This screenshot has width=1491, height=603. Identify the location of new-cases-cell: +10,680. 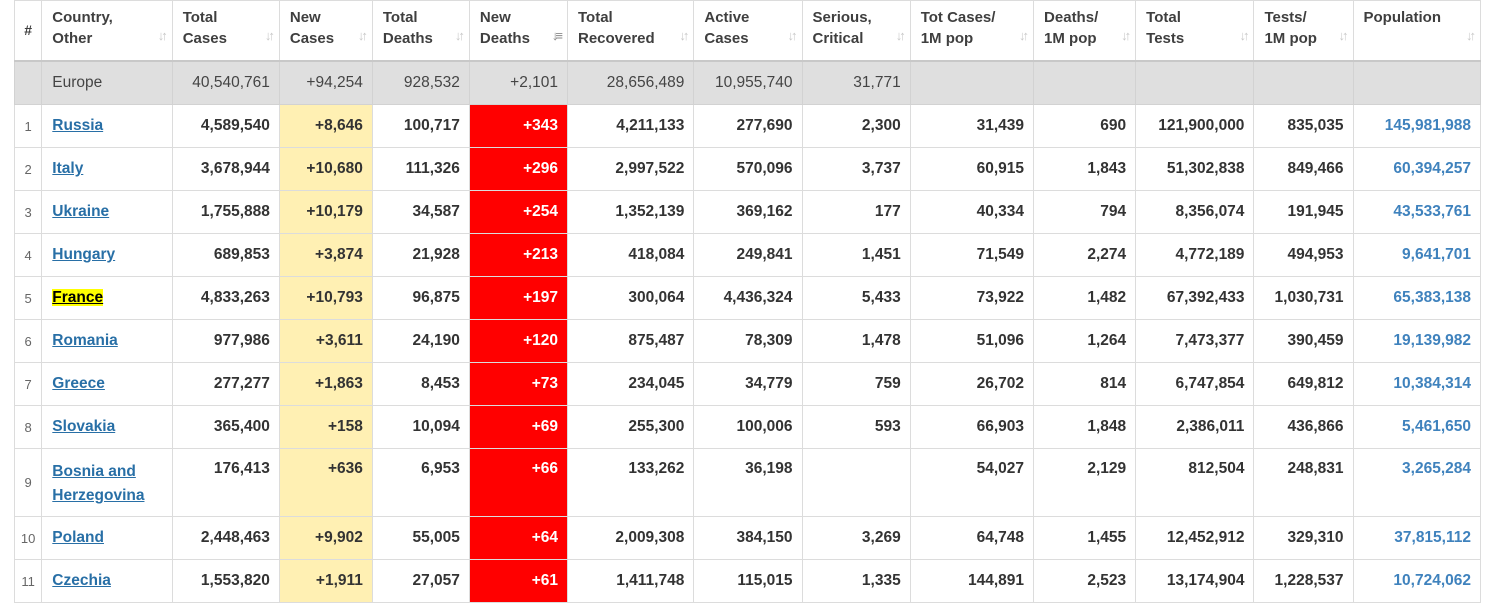
(325, 169).